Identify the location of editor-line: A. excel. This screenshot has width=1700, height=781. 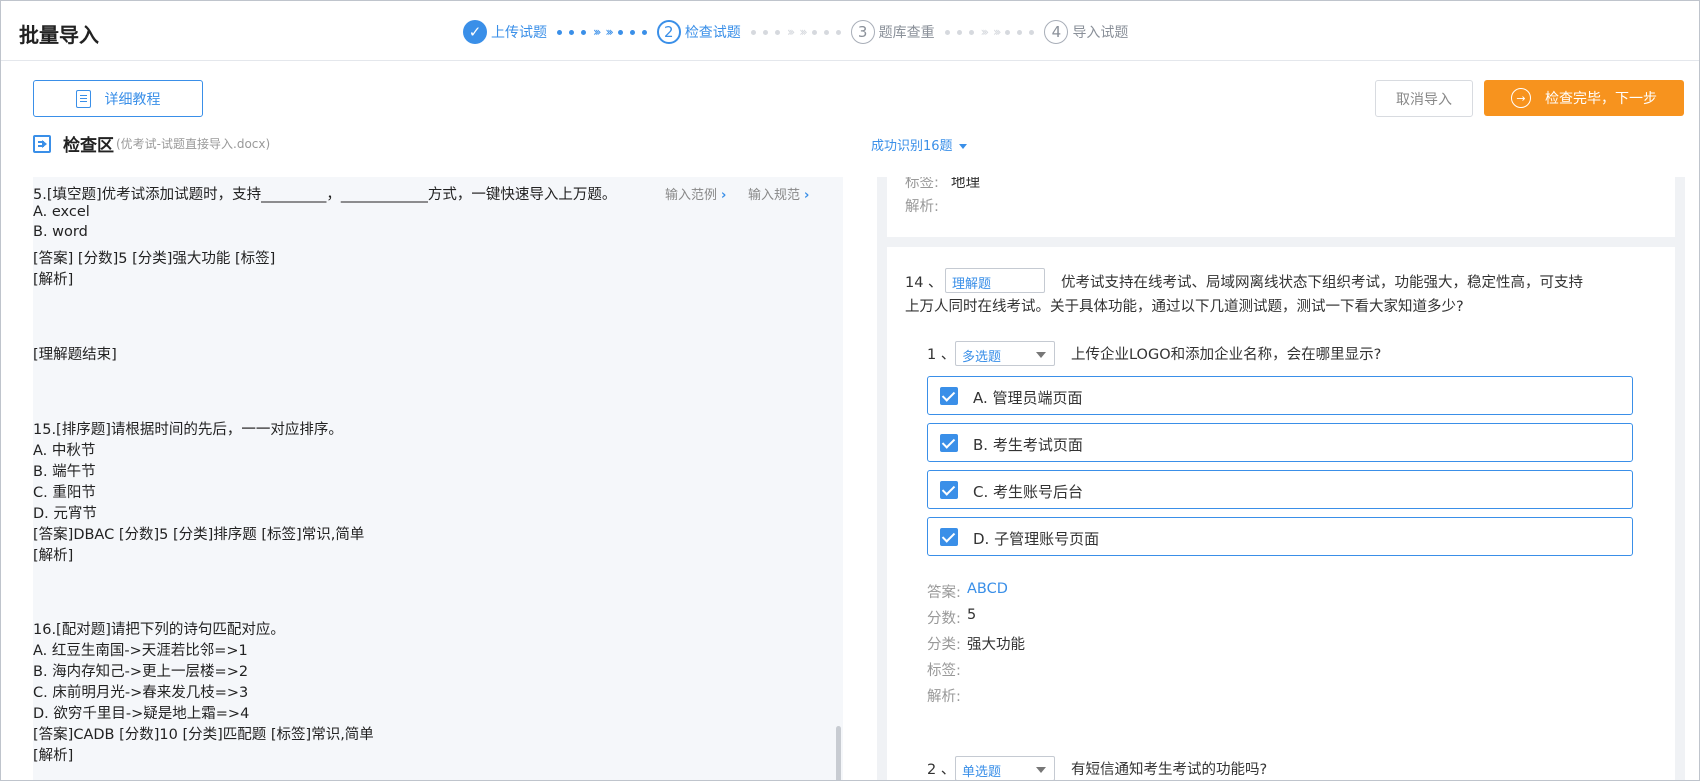
(61, 212).